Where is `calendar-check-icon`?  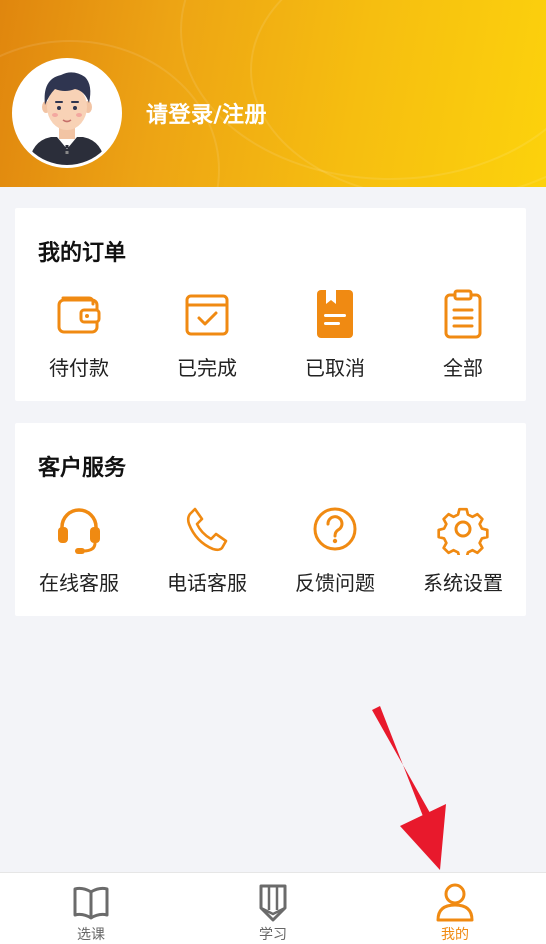 calendar-check-icon is located at coordinates (207, 315).